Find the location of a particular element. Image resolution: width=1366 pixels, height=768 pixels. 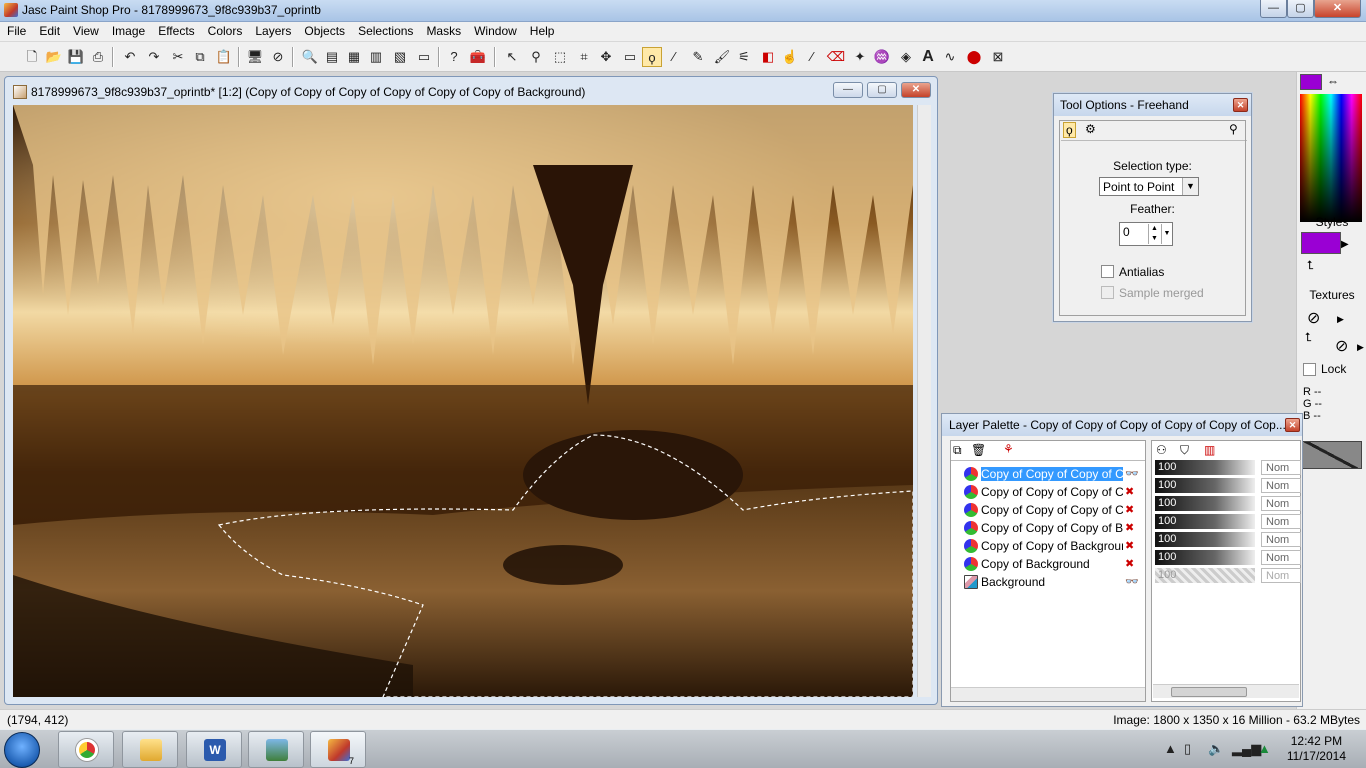

retouch-icon: ☝ is located at coordinates (790, 57).